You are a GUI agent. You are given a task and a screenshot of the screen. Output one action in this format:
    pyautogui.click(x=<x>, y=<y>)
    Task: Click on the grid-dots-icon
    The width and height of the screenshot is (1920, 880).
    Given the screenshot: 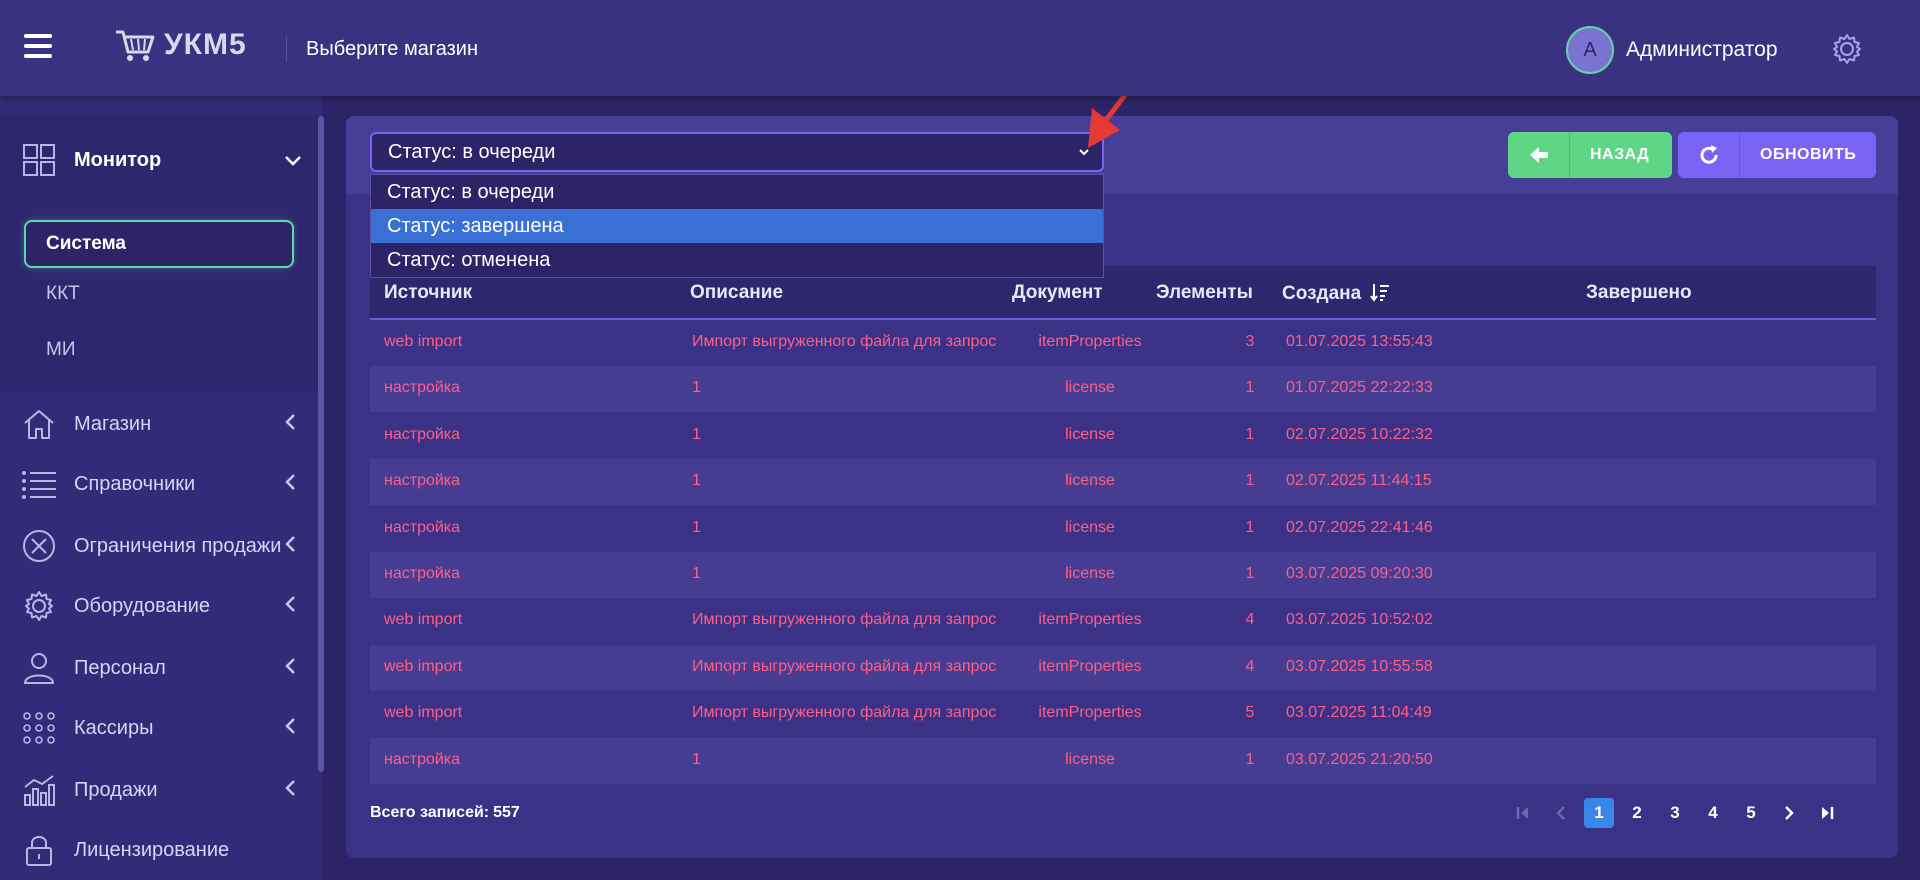 What is the action you would take?
    pyautogui.click(x=39, y=728)
    